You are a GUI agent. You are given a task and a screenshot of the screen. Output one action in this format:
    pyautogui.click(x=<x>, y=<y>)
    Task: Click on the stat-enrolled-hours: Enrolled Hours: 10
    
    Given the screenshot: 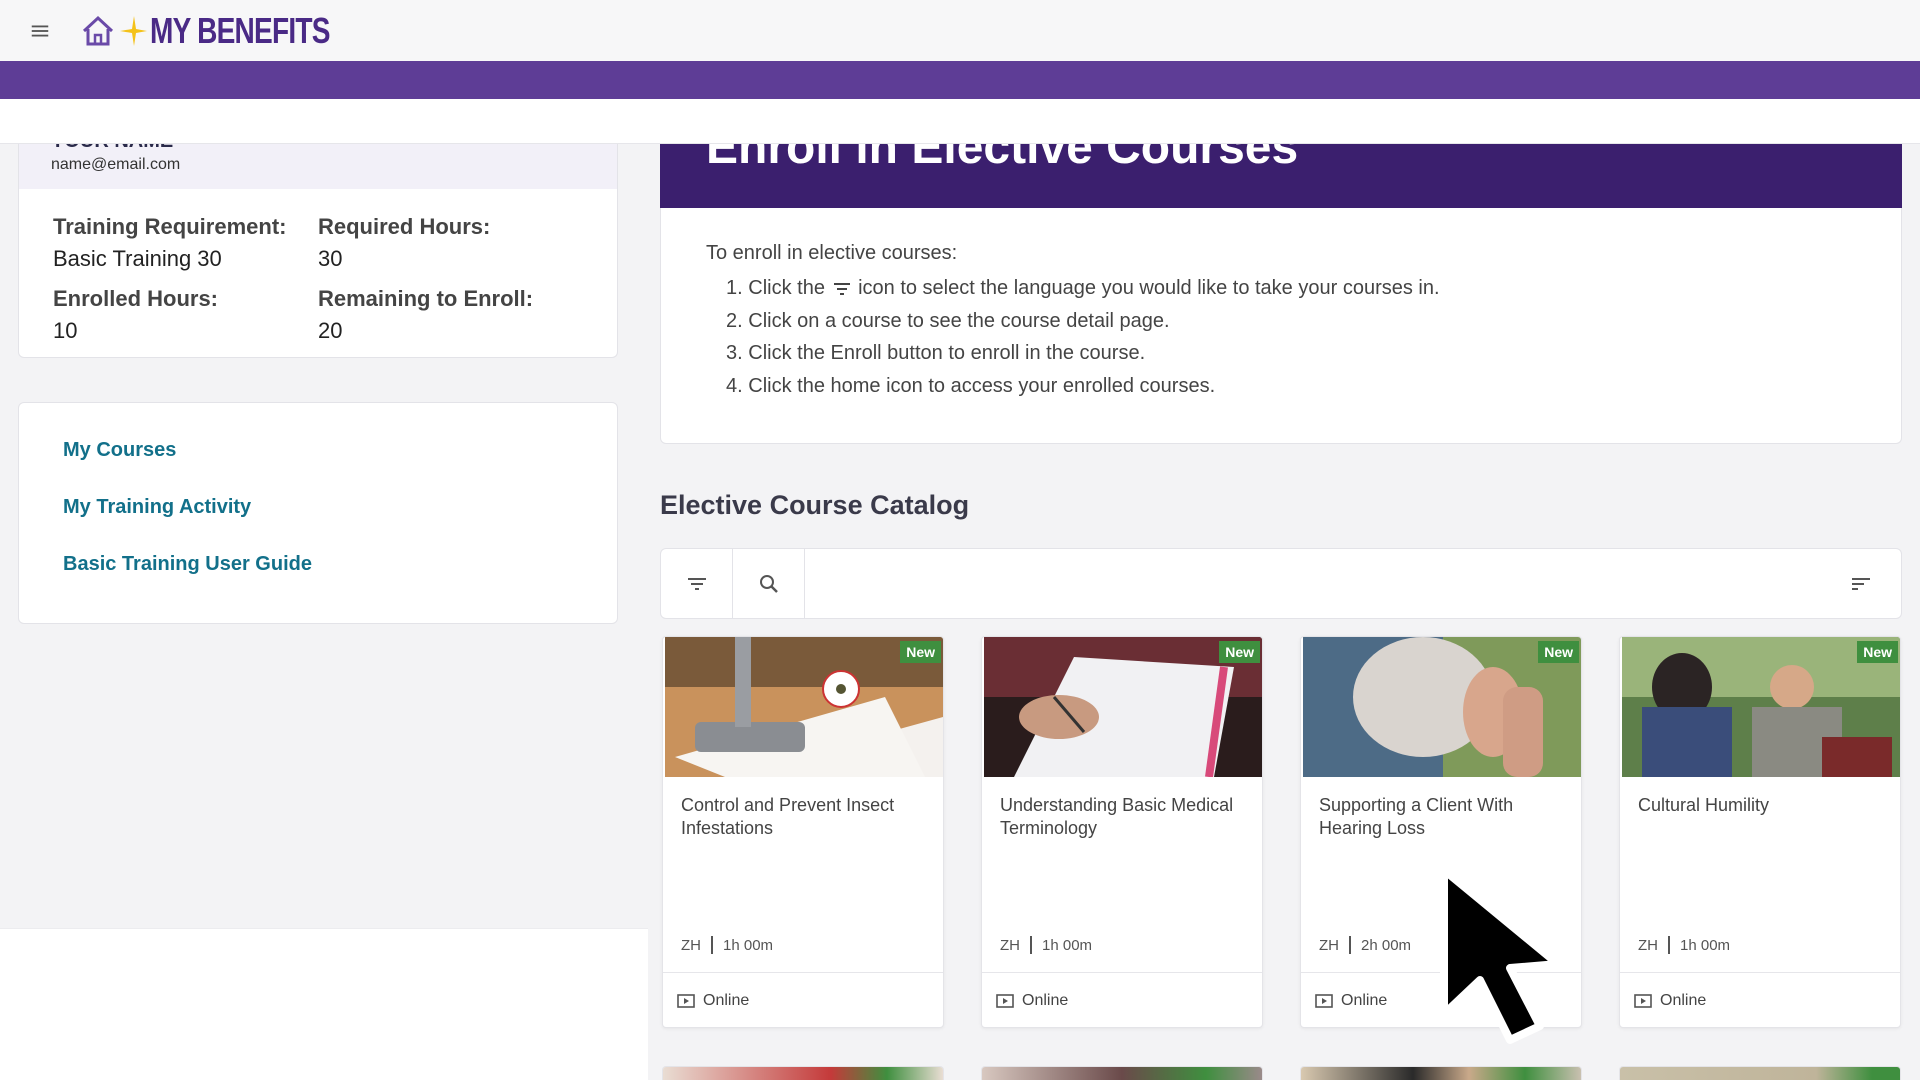 What is the action you would take?
    pyautogui.click(x=185, y=315)
    